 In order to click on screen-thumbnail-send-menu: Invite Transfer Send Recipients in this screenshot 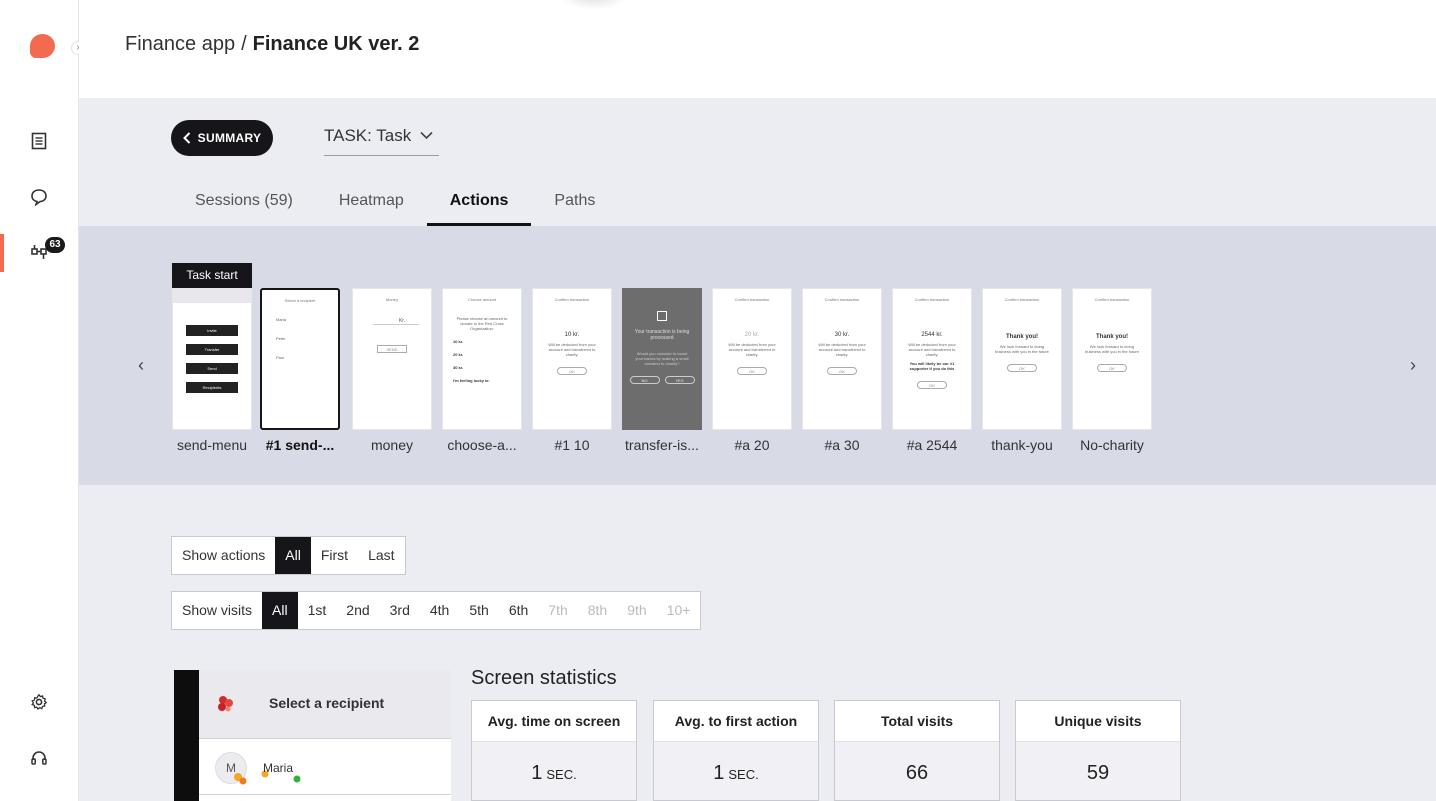, I will do `click(212, 359)`.